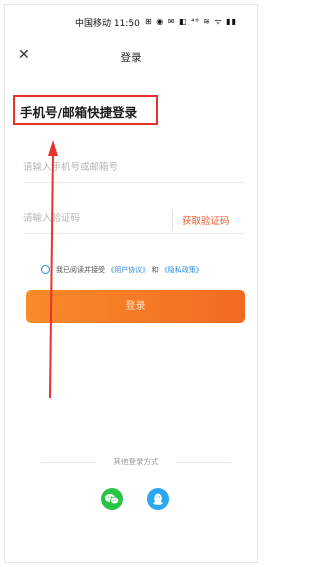  What do you see at coordinates (53, 269) in the screenshot?
I see `annotation-arrow` at bounding box center [53, 269].